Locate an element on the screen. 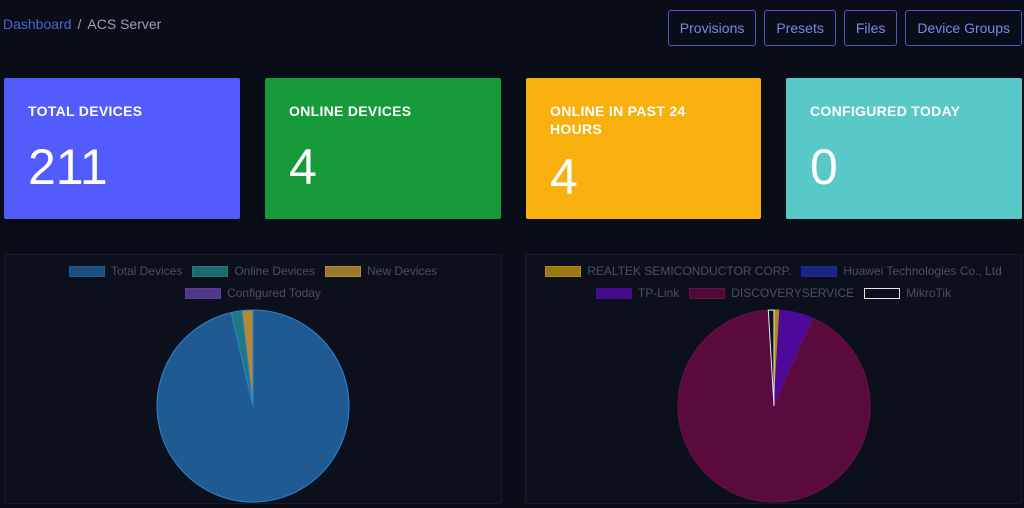 The height and width of the screenshot is (508, 1024). stat-card-configured-today: CONFIGURED TODAY 0 is located at coordinates (904, 148).